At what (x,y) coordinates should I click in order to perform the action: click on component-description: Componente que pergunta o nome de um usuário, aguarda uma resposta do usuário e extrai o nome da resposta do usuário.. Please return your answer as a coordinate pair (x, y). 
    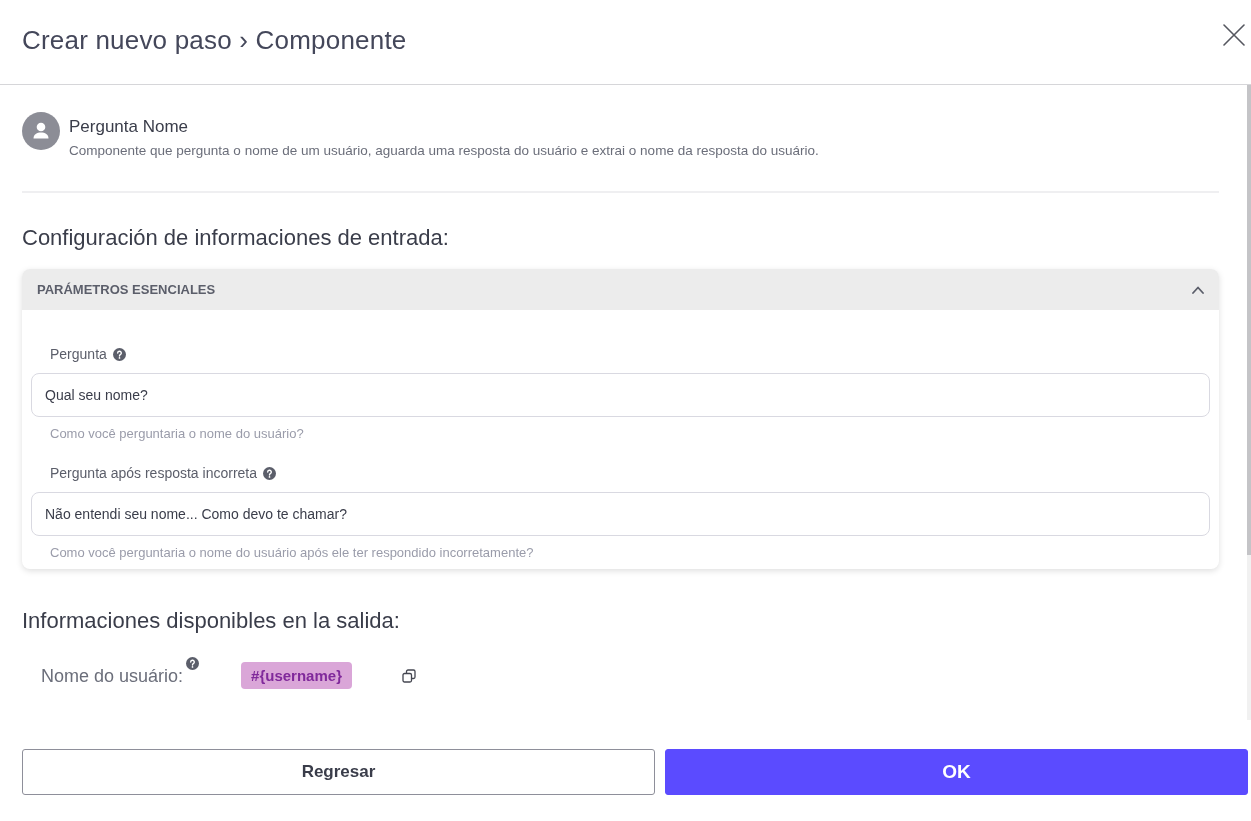
    Looking at the image, I should click on (444, 151).